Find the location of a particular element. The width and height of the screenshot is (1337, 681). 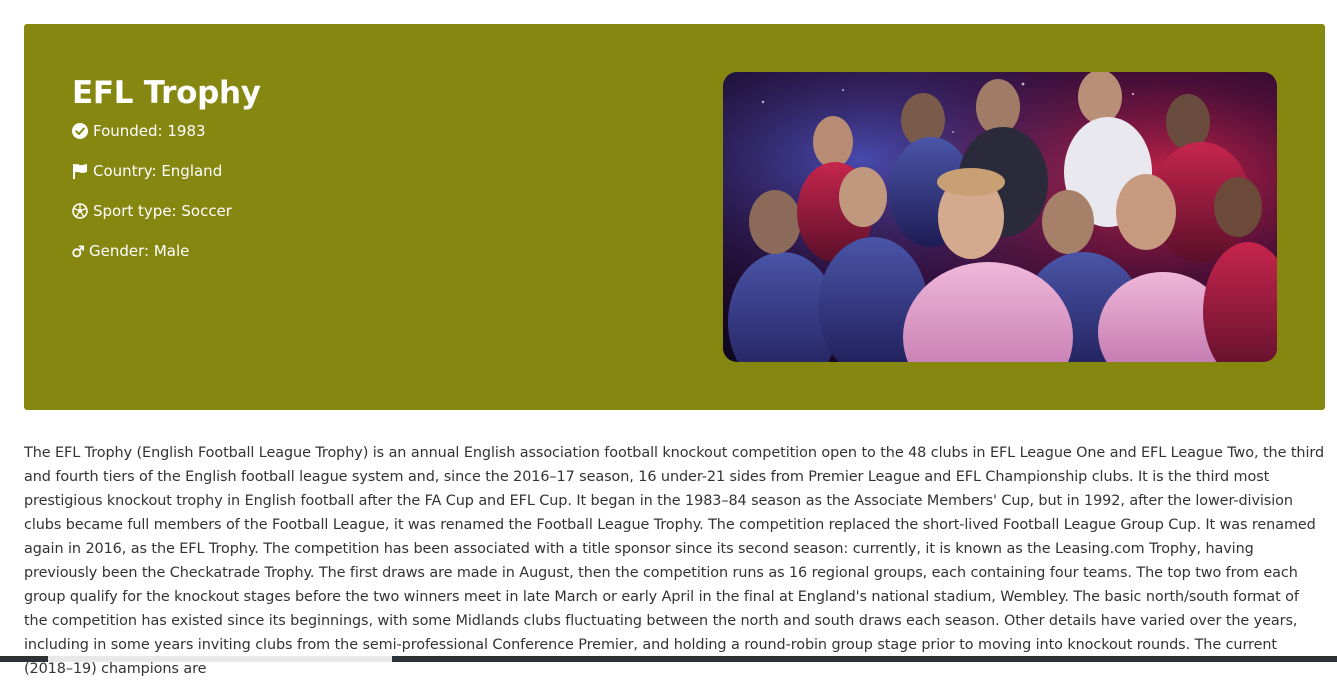

soccer-ball-icon is located at coordinates (80, 211).